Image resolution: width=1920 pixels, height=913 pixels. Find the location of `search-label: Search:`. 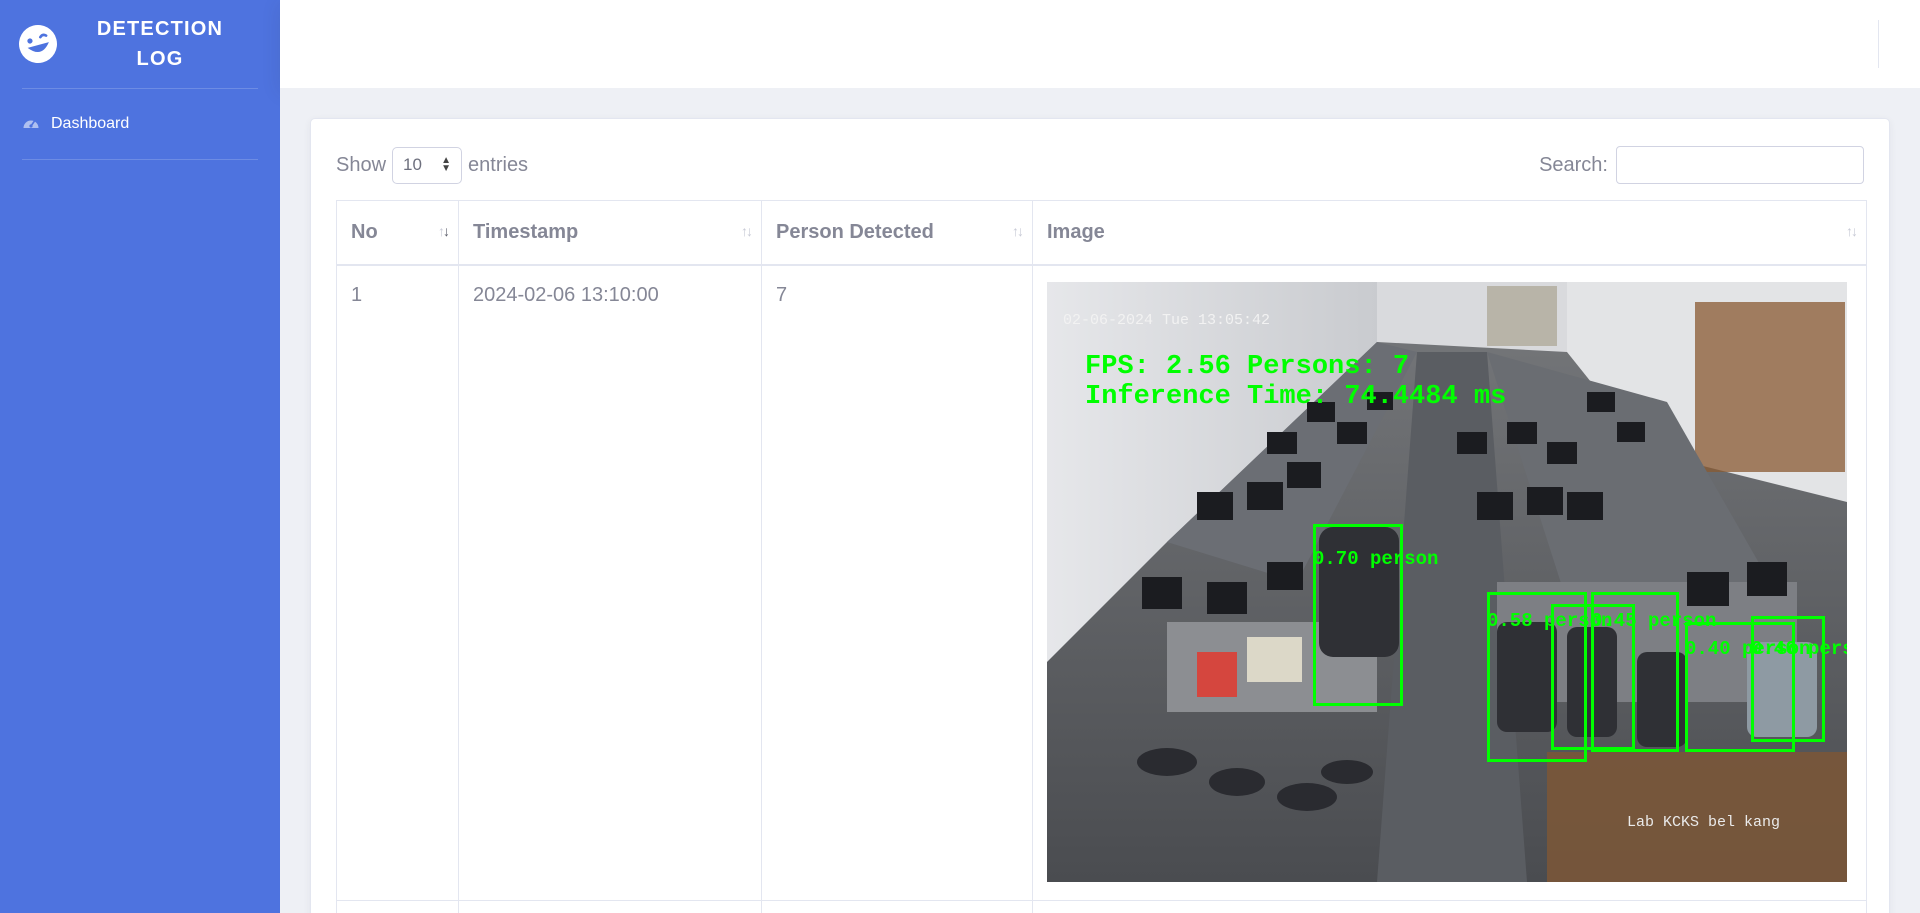

search-label: Search: is located at coordinates (1573, 164).